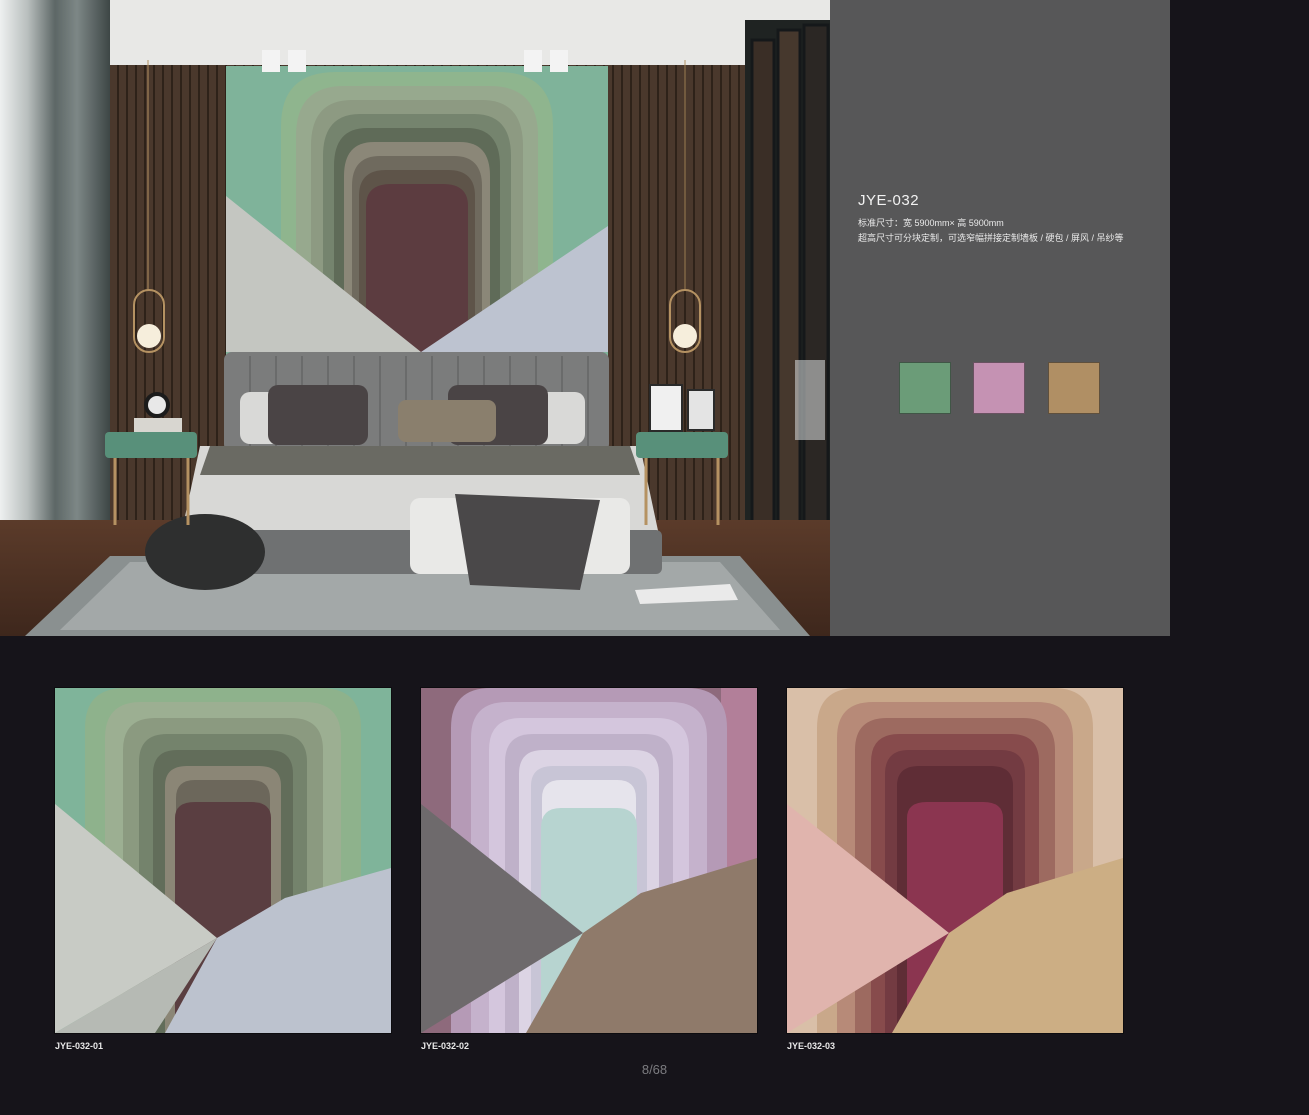 The image size is (1309, 1115). What do you see at coordinates (811, 1046) in the screenshot?
I see `variant-label-03: JYE-032-03` at bounding box center [811, 1046].